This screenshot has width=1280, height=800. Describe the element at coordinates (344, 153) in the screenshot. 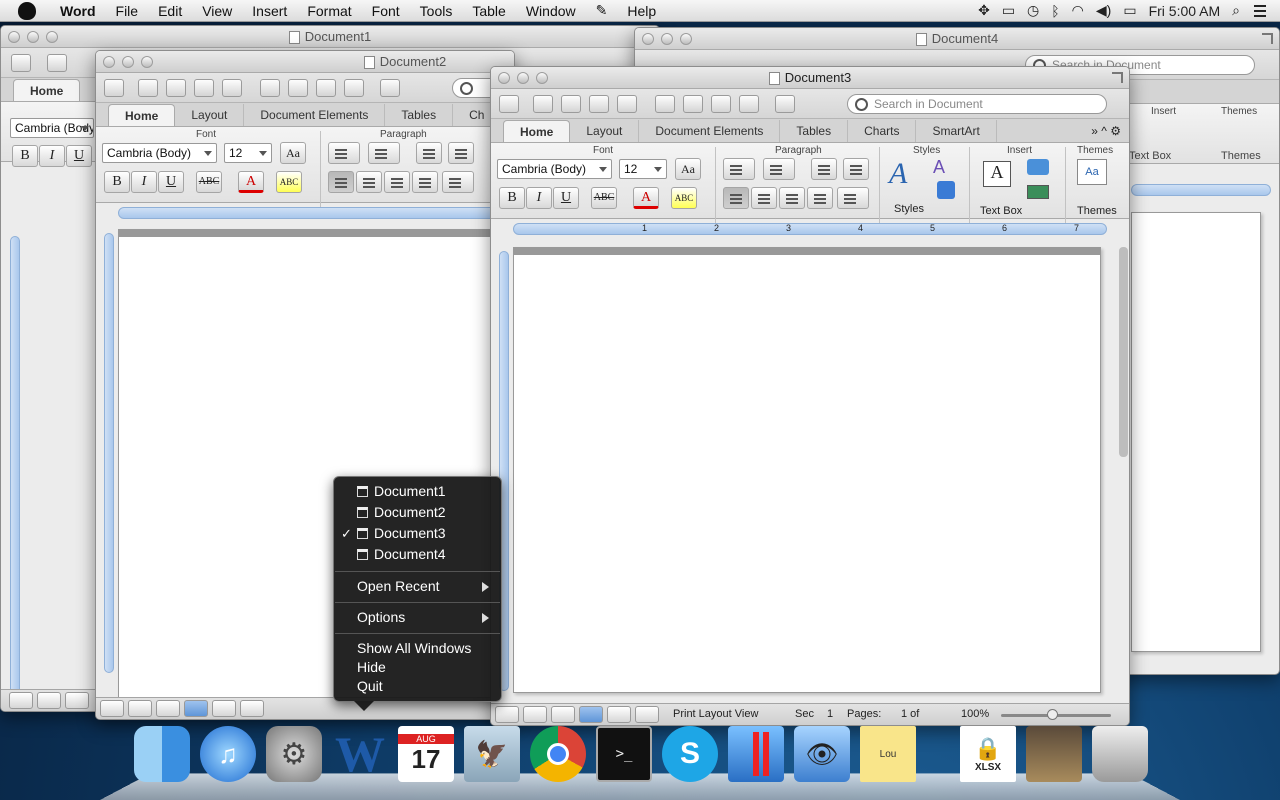

I see `bullets-button` at that location.